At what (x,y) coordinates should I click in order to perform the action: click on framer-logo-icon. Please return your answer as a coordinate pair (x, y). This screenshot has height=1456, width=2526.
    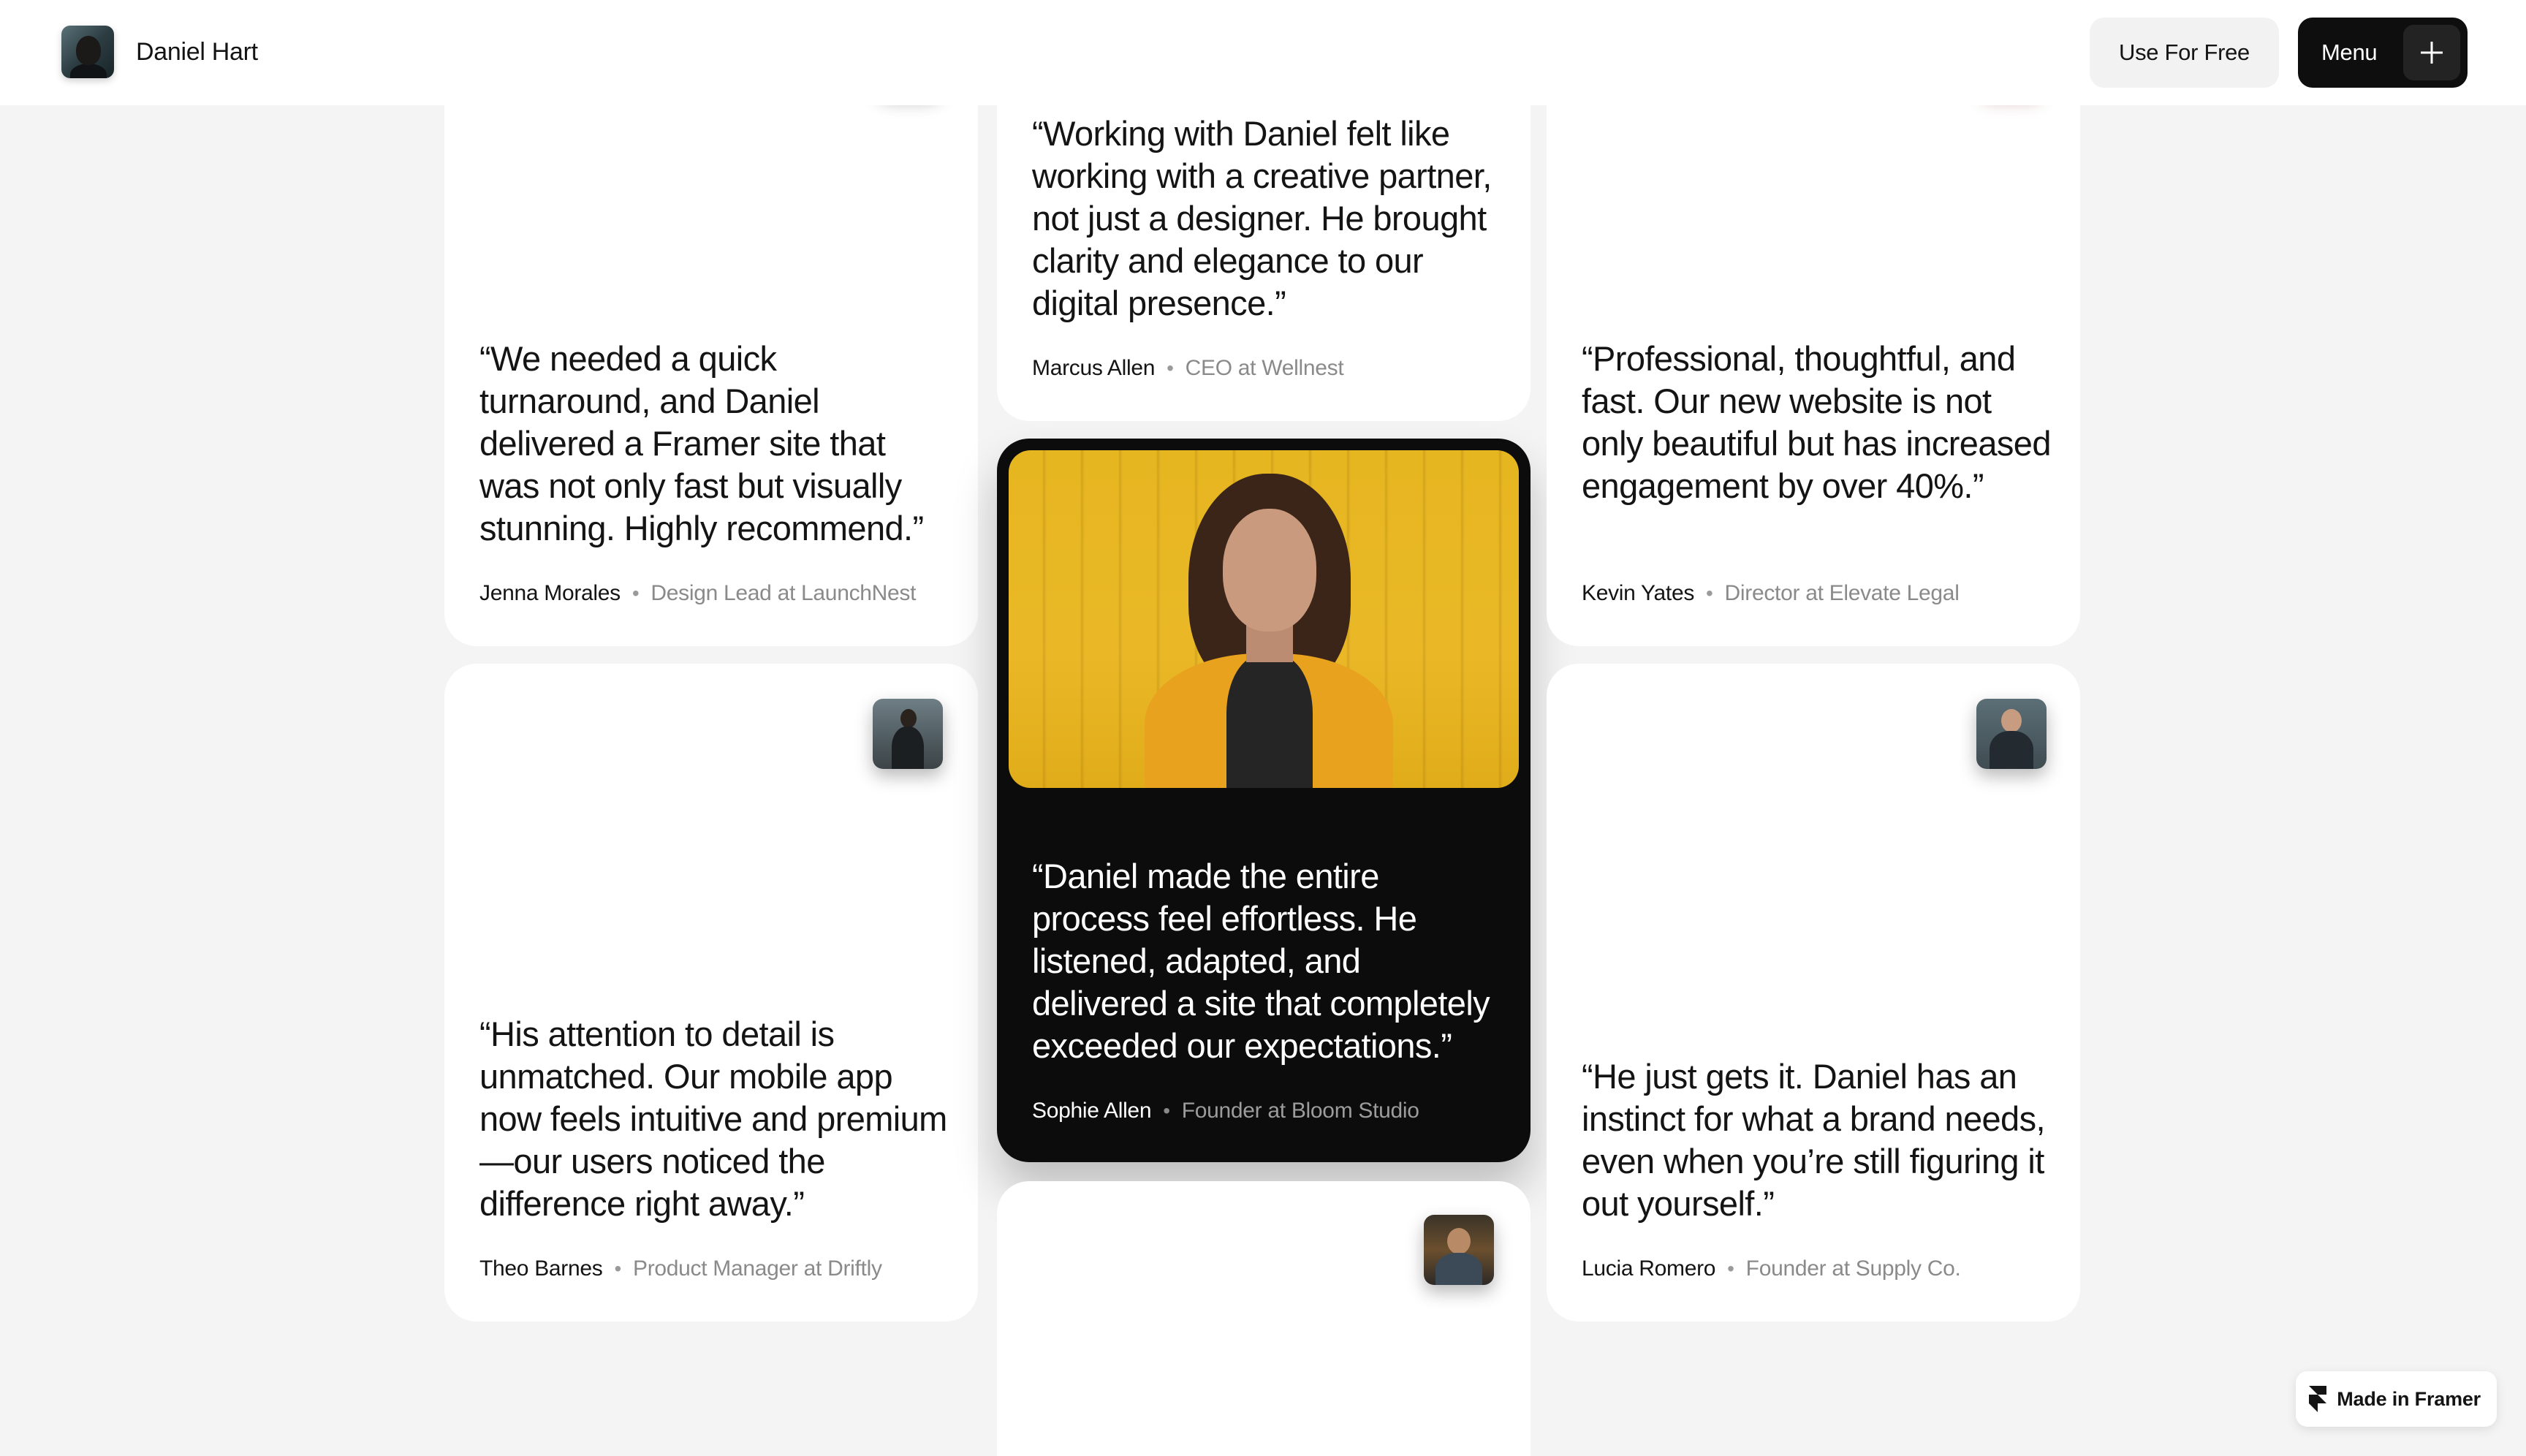
    Looking at the image, I should click on (2318, 1399).